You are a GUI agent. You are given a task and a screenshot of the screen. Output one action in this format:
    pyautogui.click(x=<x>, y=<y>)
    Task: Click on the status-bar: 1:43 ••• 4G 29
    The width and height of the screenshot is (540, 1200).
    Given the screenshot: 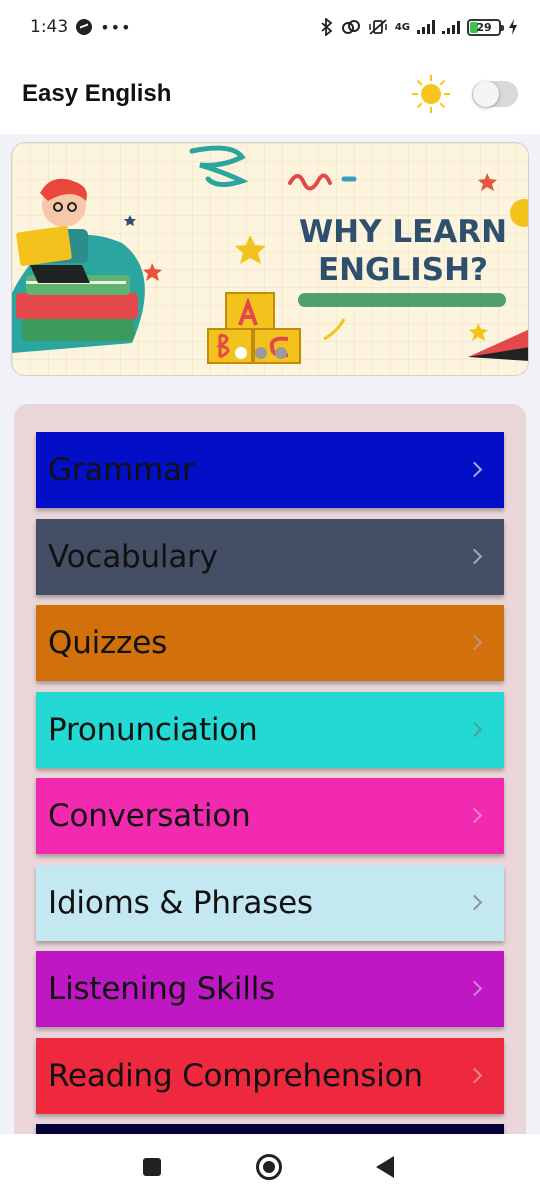 What is the action you would take?
    pyautogui.click(x=270, y=27)
    